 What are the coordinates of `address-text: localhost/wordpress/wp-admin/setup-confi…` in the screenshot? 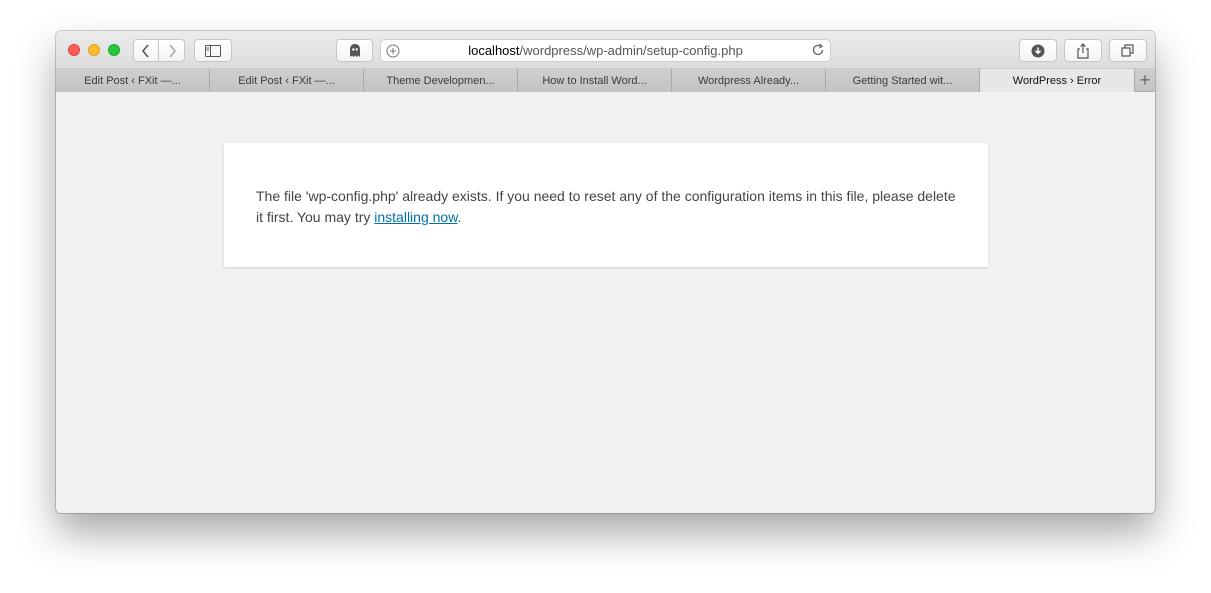 It's located at (605, 50).